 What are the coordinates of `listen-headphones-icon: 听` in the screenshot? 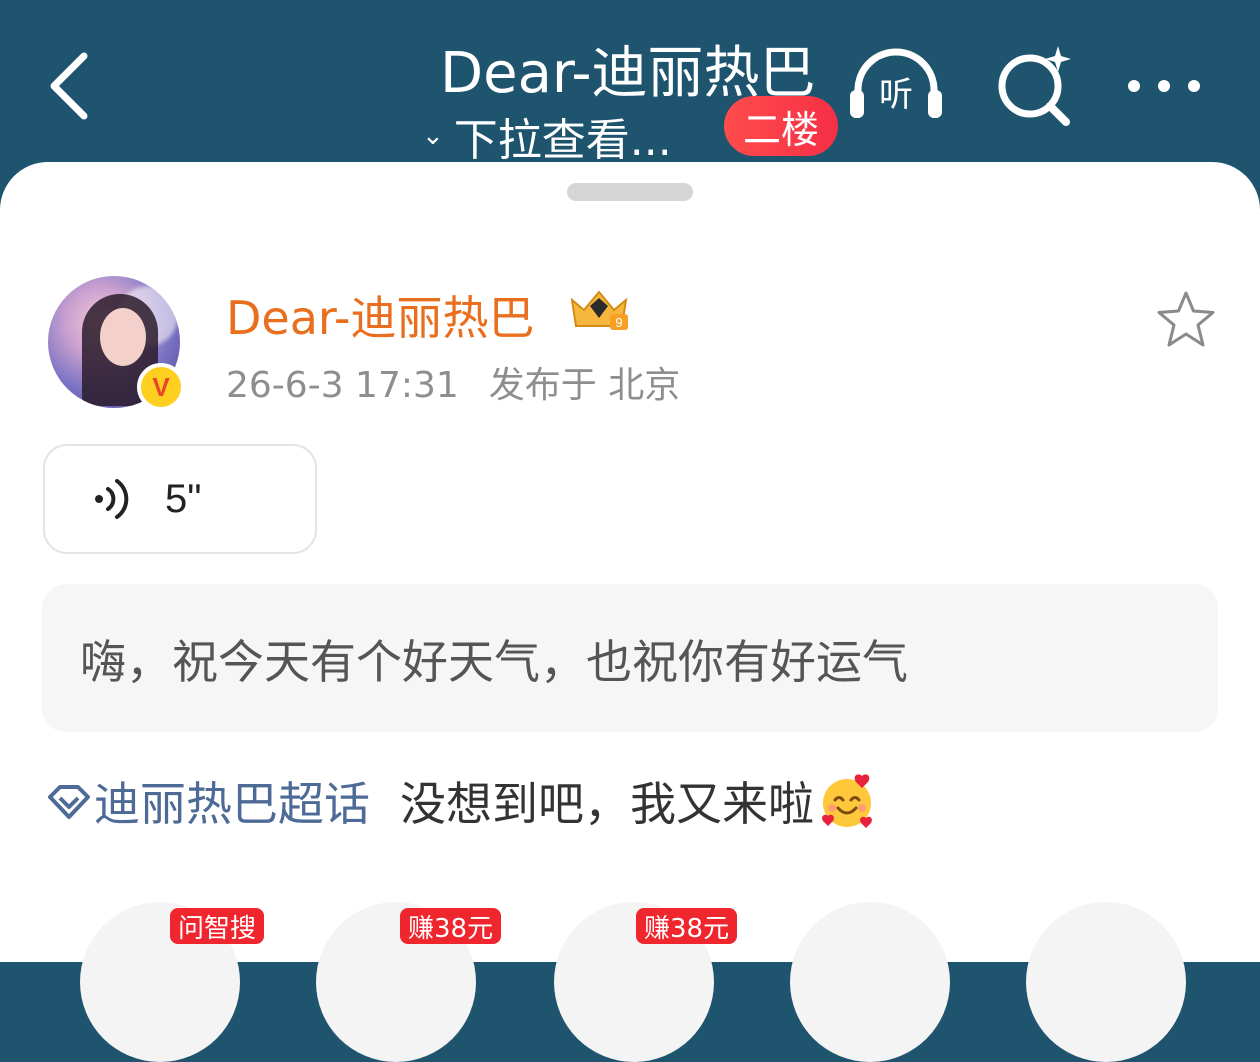 It's located at (896, 84).